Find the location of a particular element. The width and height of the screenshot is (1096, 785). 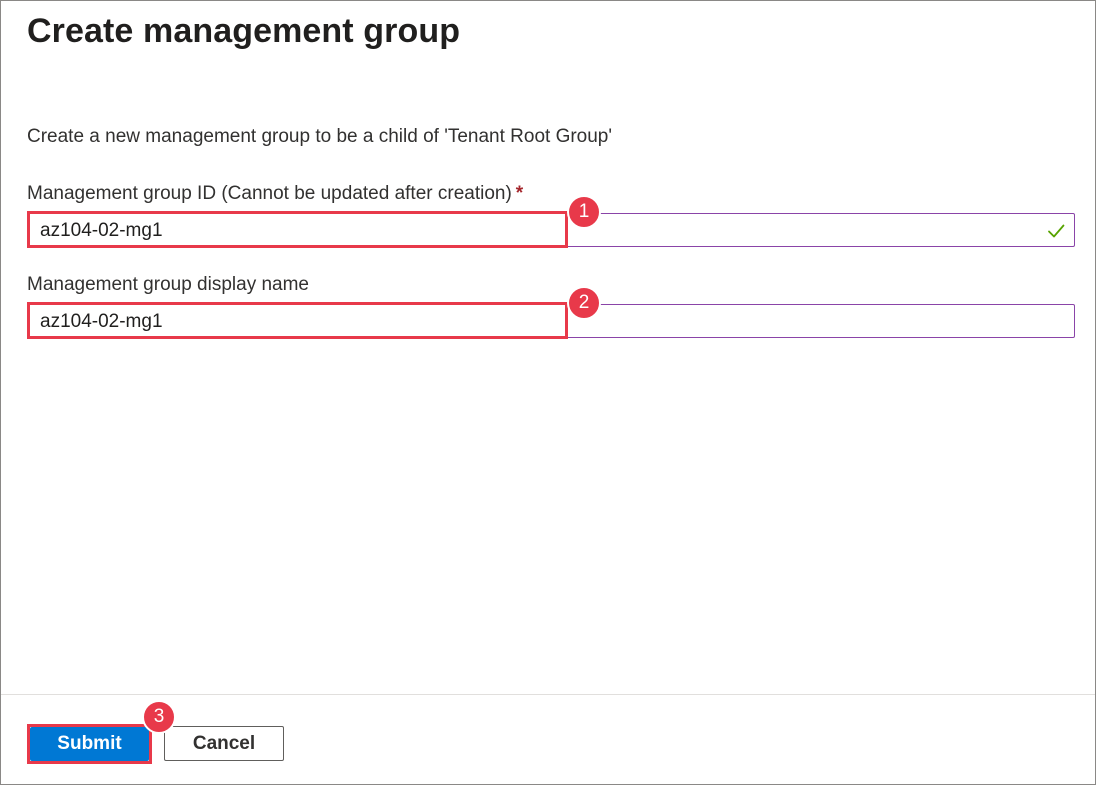

page-title: Create management group is located at coordinates (244, 31).